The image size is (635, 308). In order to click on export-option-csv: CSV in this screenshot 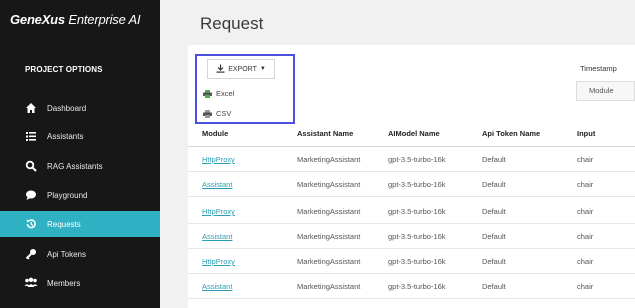, I will do `click(217, 113)`.